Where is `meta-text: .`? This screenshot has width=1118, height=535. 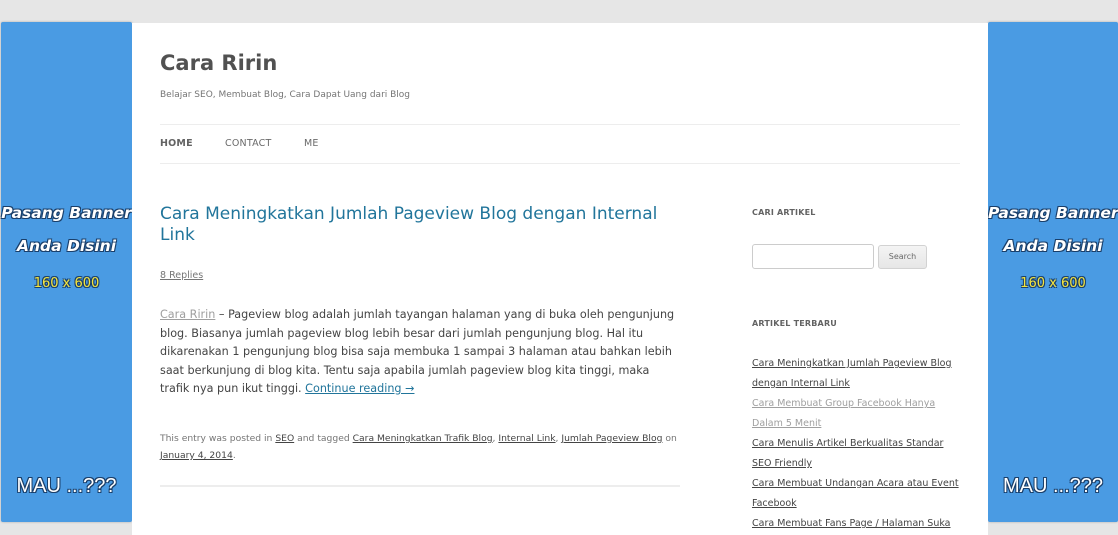 meta-text: . is located at coordinates (234, 455).